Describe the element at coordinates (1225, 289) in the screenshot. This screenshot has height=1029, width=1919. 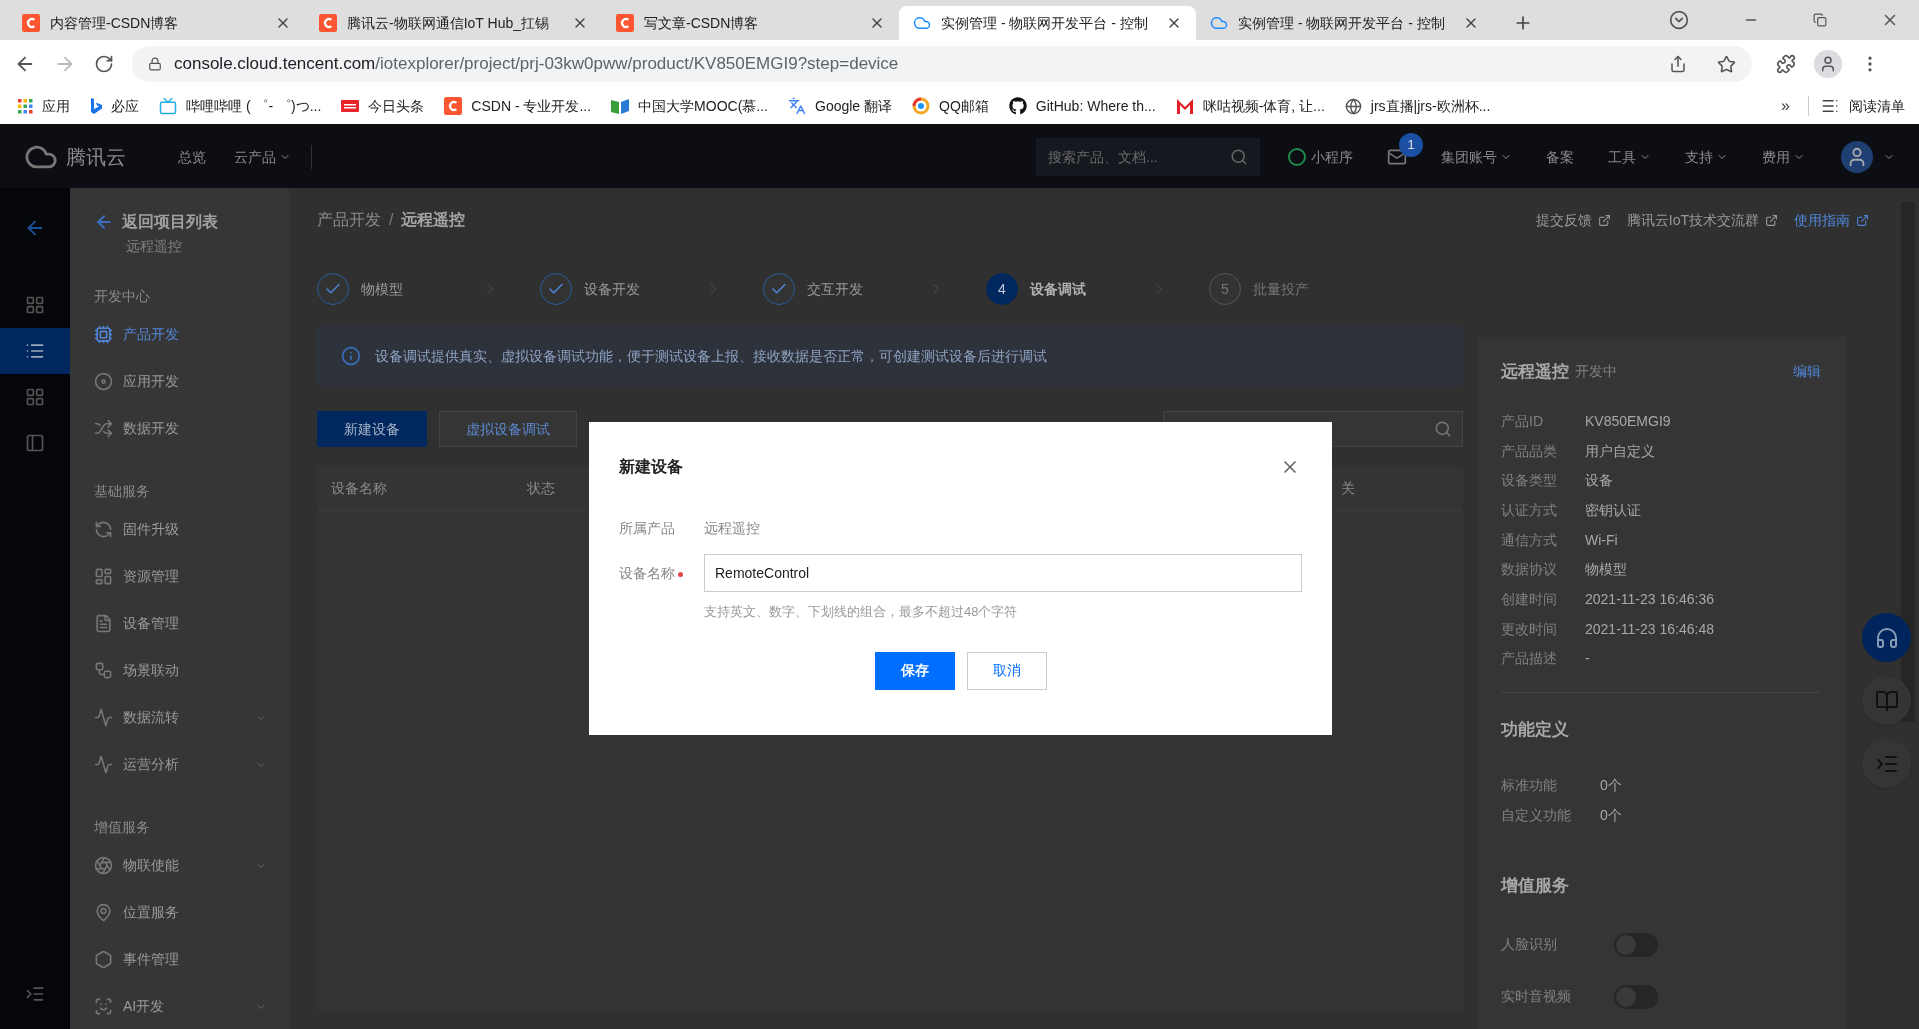
I see `step-indicator: 5` at that location.